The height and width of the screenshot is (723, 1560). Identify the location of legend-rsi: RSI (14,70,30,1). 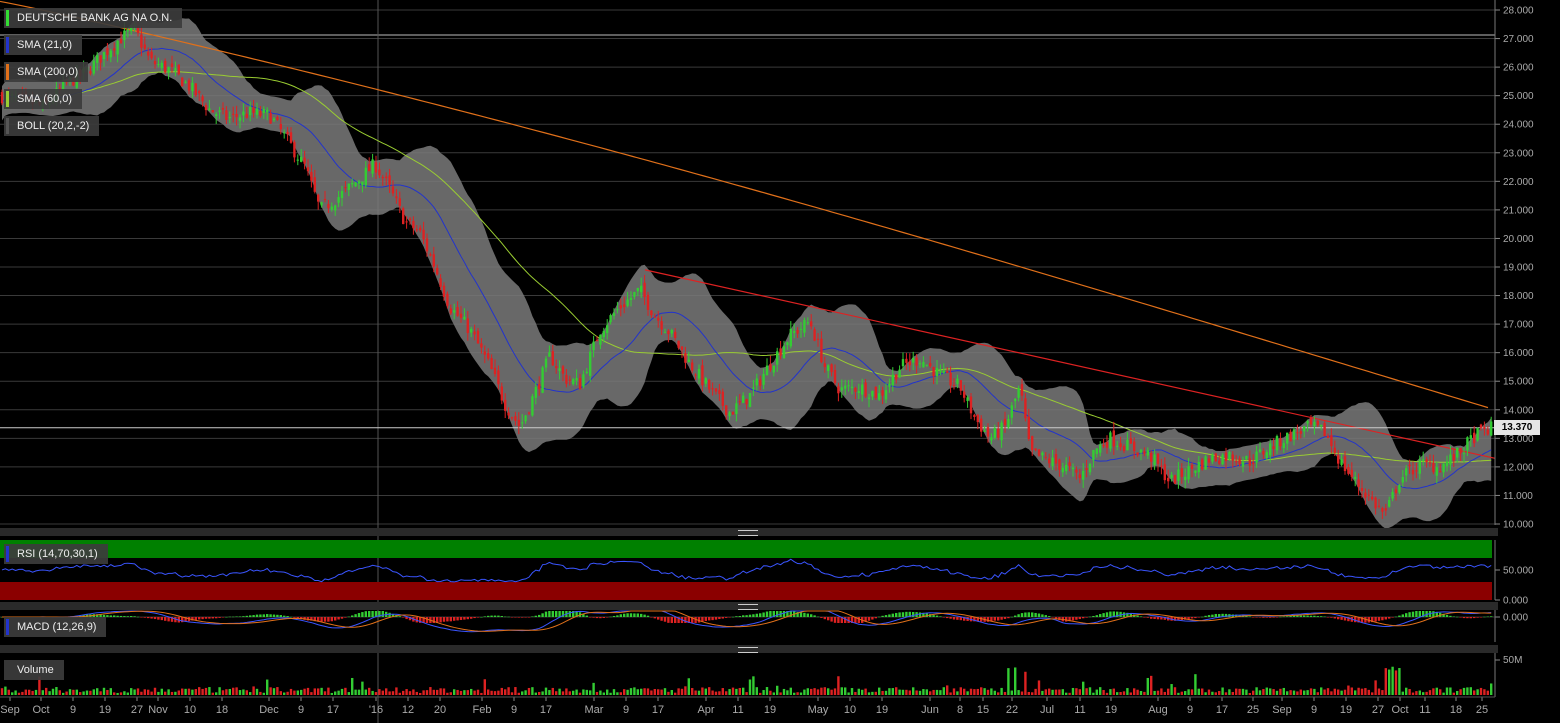
(56, 554).